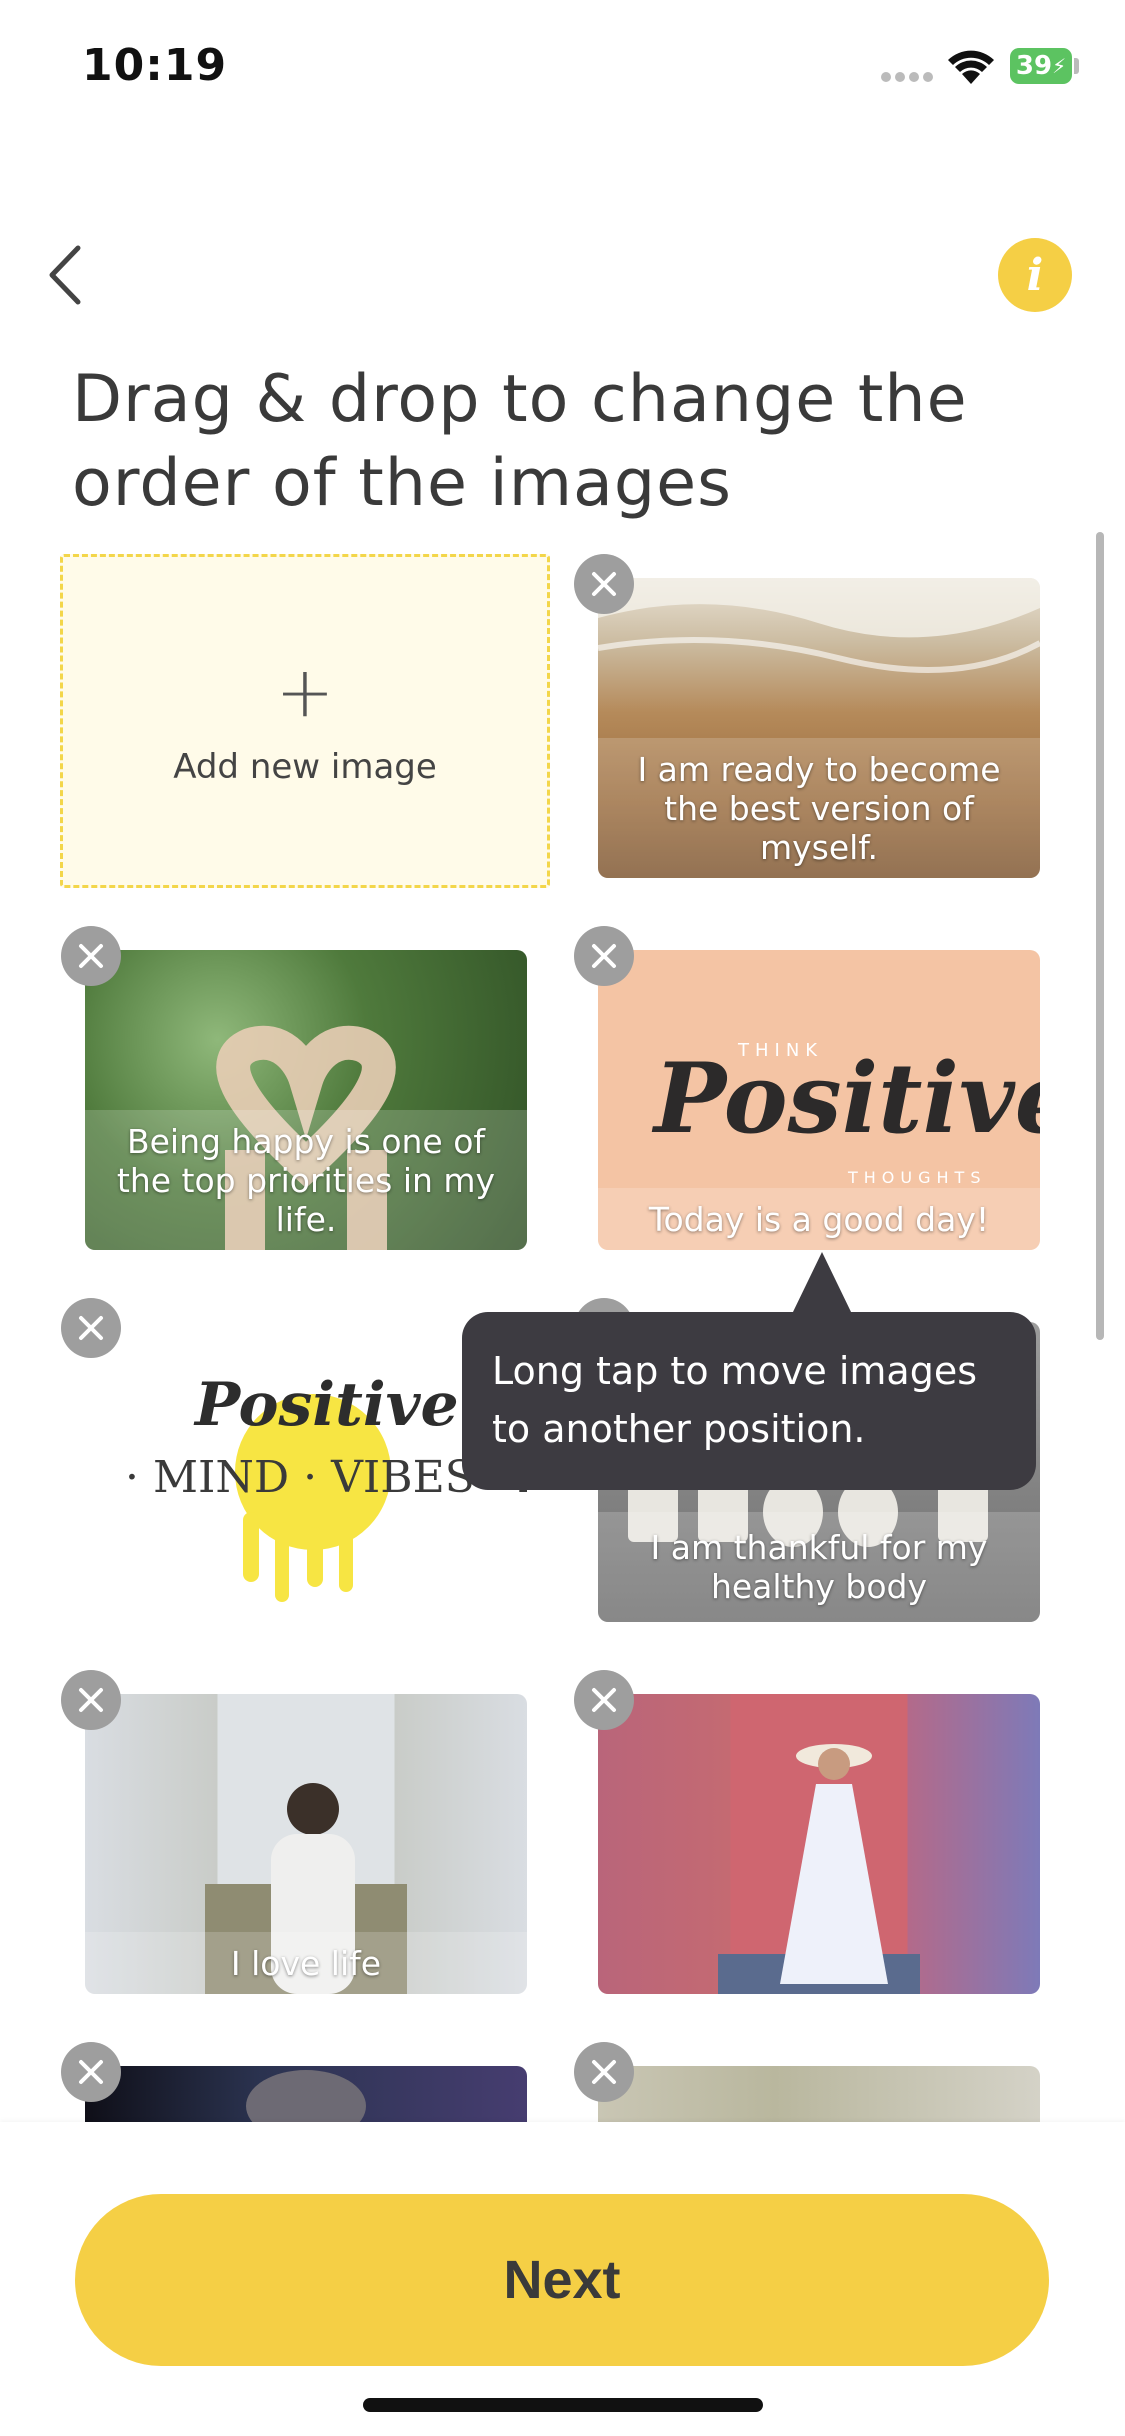 This screenshot has height=2436, width=1125. What do you see at coordinates (70, 275) in the screenshot?
I see `back-chevron-icon` at bounding box center [70, 275].